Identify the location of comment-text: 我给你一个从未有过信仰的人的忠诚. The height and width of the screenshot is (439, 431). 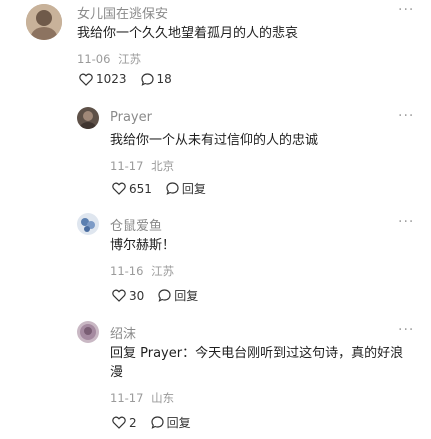
(214, 140).